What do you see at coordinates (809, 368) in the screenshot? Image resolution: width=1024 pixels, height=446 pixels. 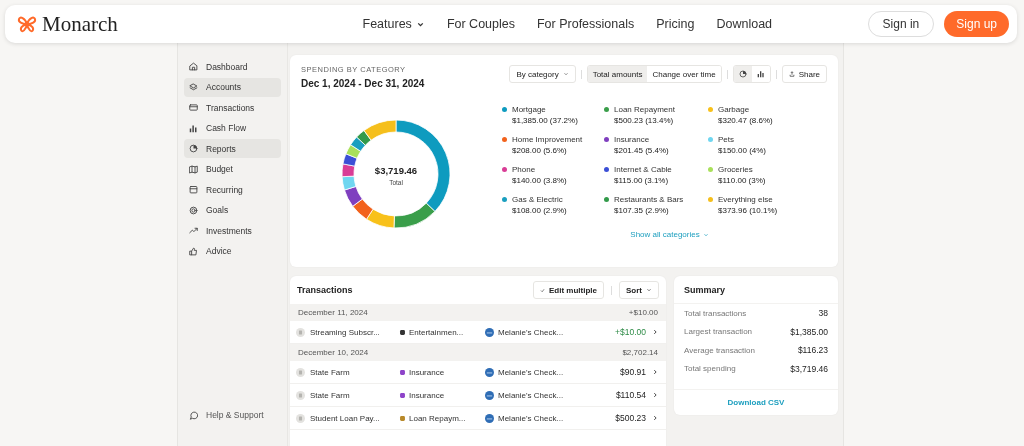 I see `summary-value: $3,719.46` at bounding box center [809, 368].